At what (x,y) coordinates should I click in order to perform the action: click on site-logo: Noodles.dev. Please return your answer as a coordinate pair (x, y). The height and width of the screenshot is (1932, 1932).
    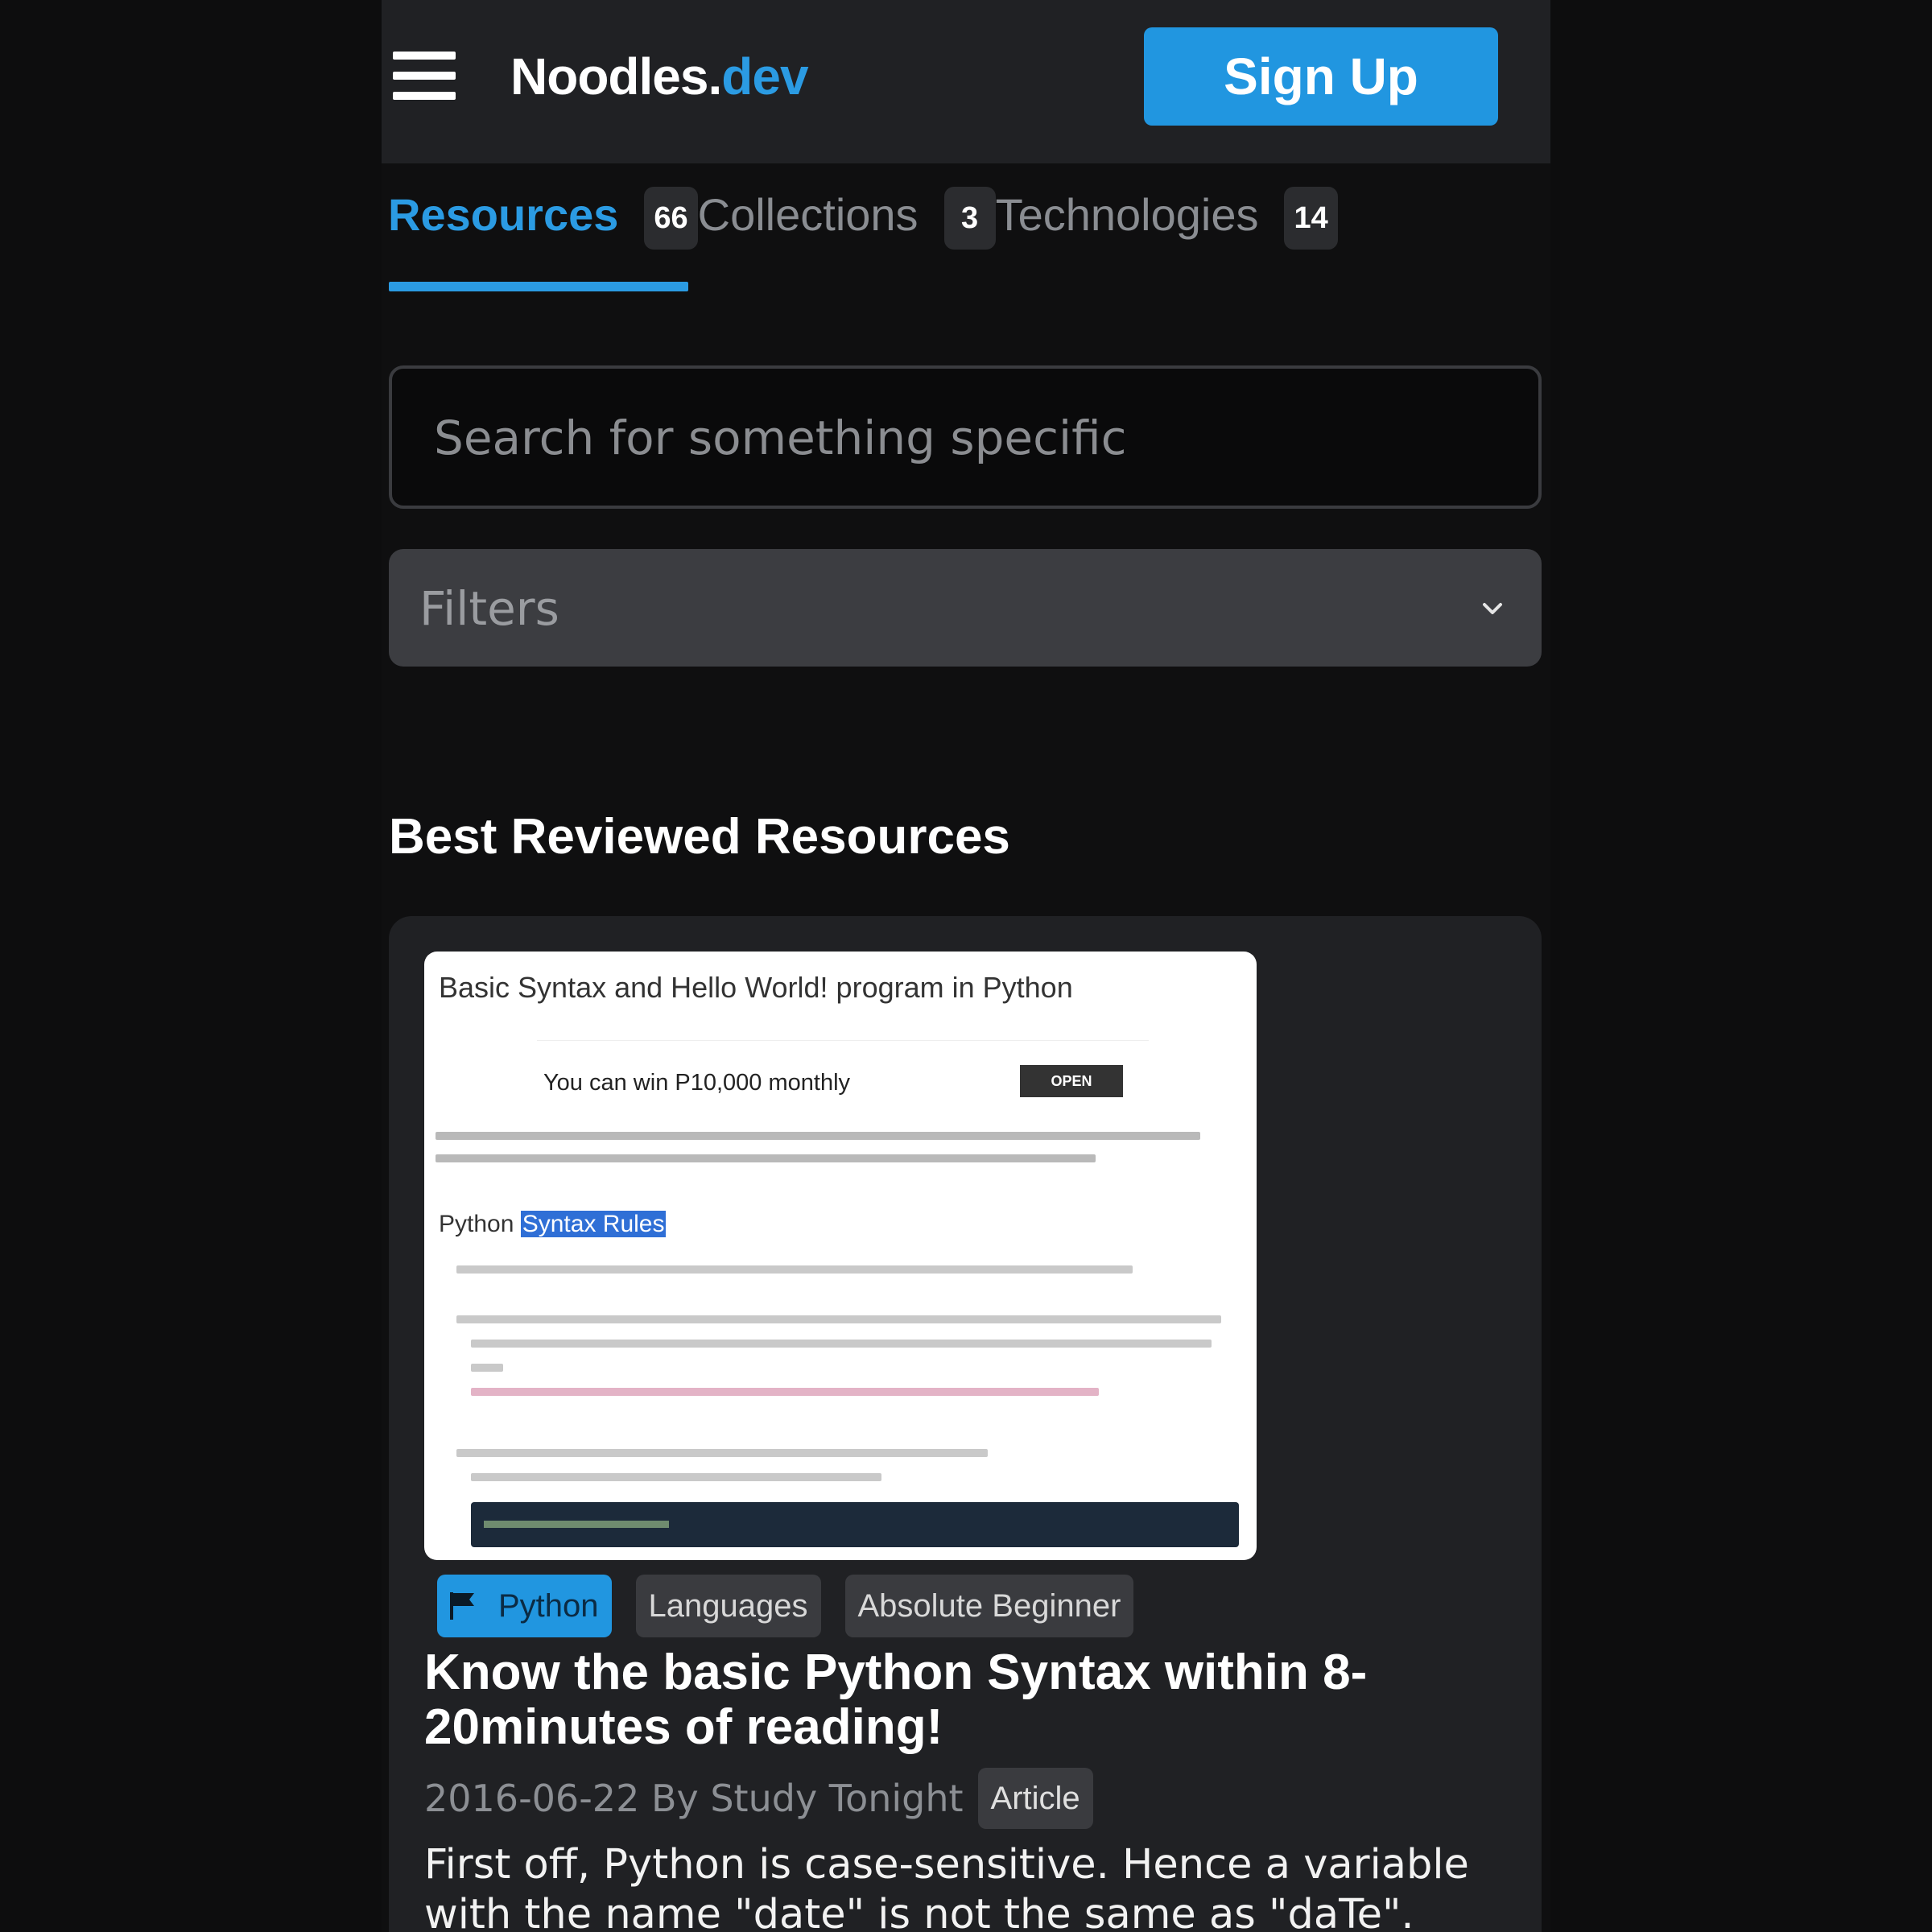
    Looking at the image, I should click on (659, 76).